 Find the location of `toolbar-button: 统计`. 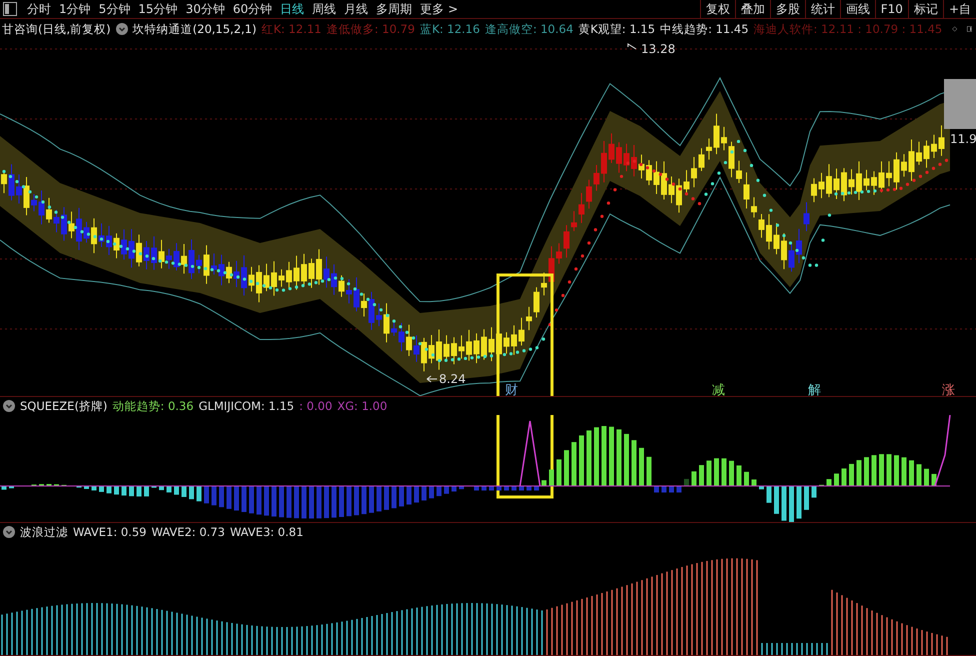

toolbar-button: 统计 is located at coordinates (822, 9).